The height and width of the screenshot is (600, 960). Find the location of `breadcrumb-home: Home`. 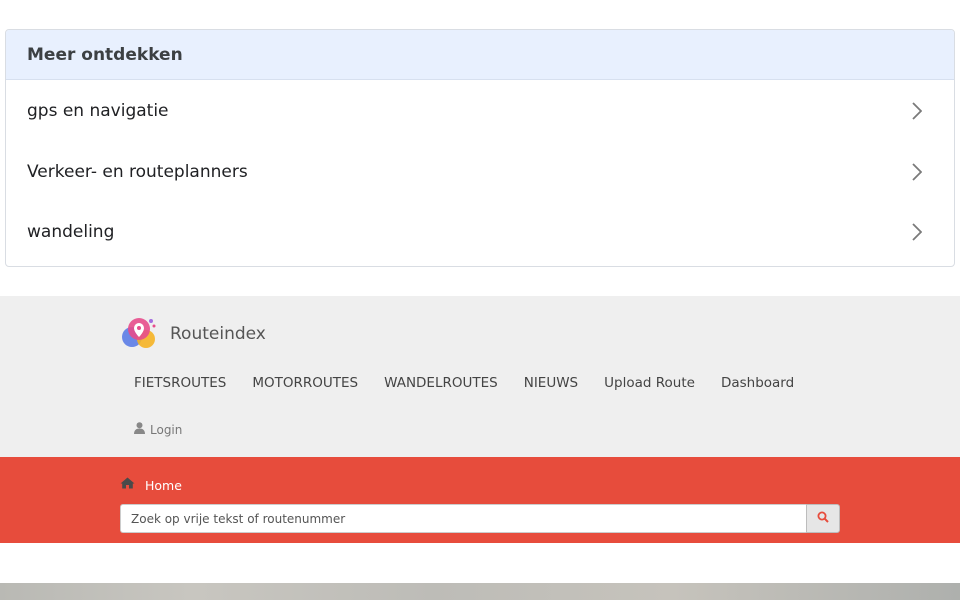

breadcrumb-home: Home is located at coordinates (163, 485).